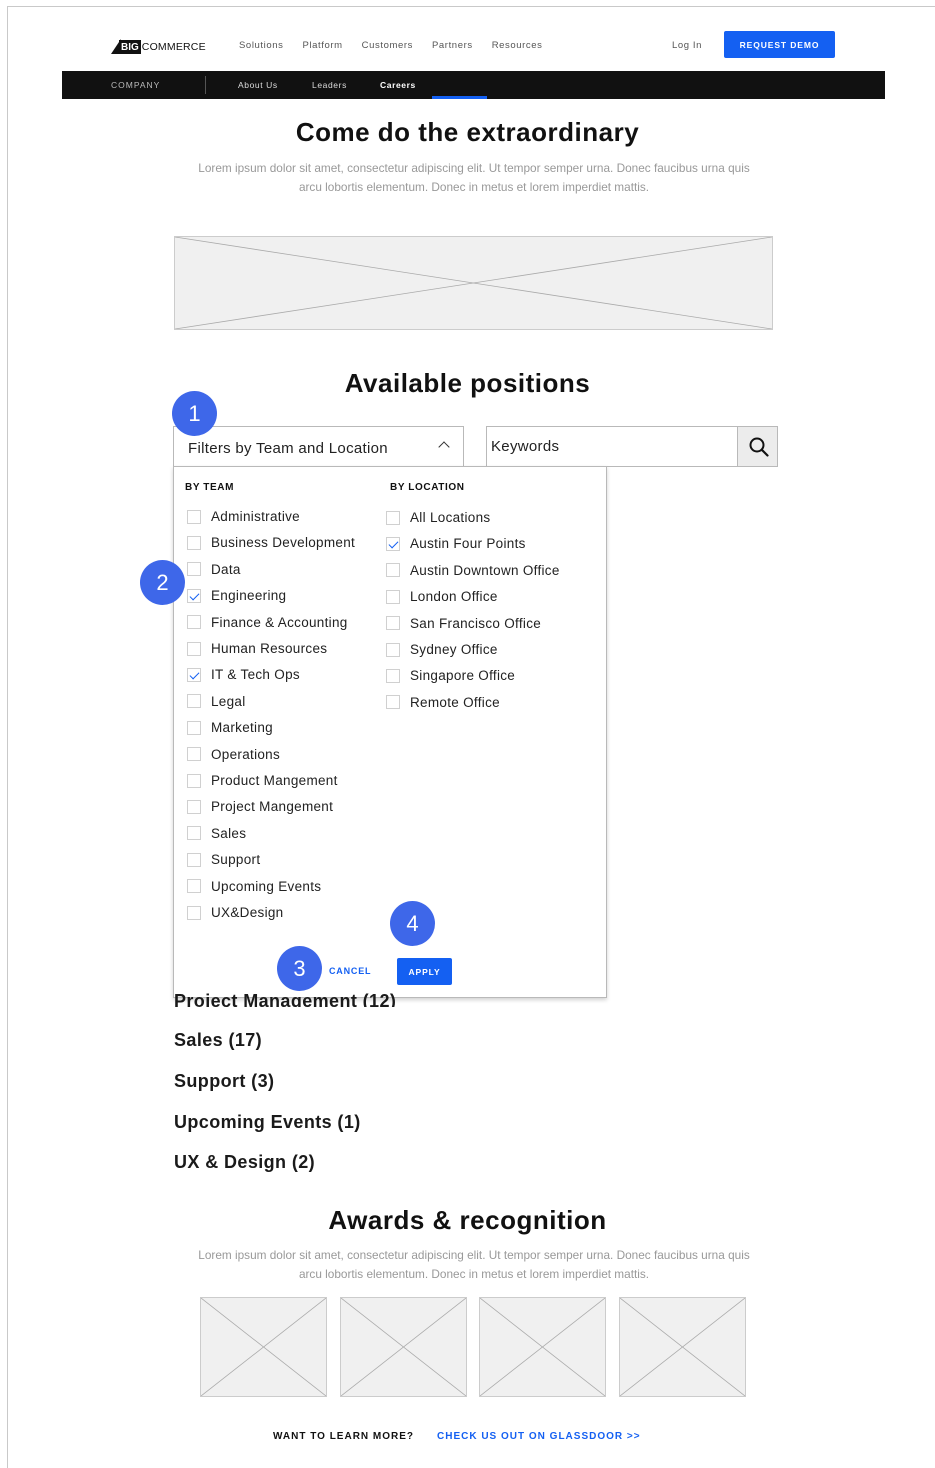 The height and width of the screenshot is (1468, 935). Describe the element at coordinates (687, 45) in the screenshot. I see `login-link: Log In` at that location.